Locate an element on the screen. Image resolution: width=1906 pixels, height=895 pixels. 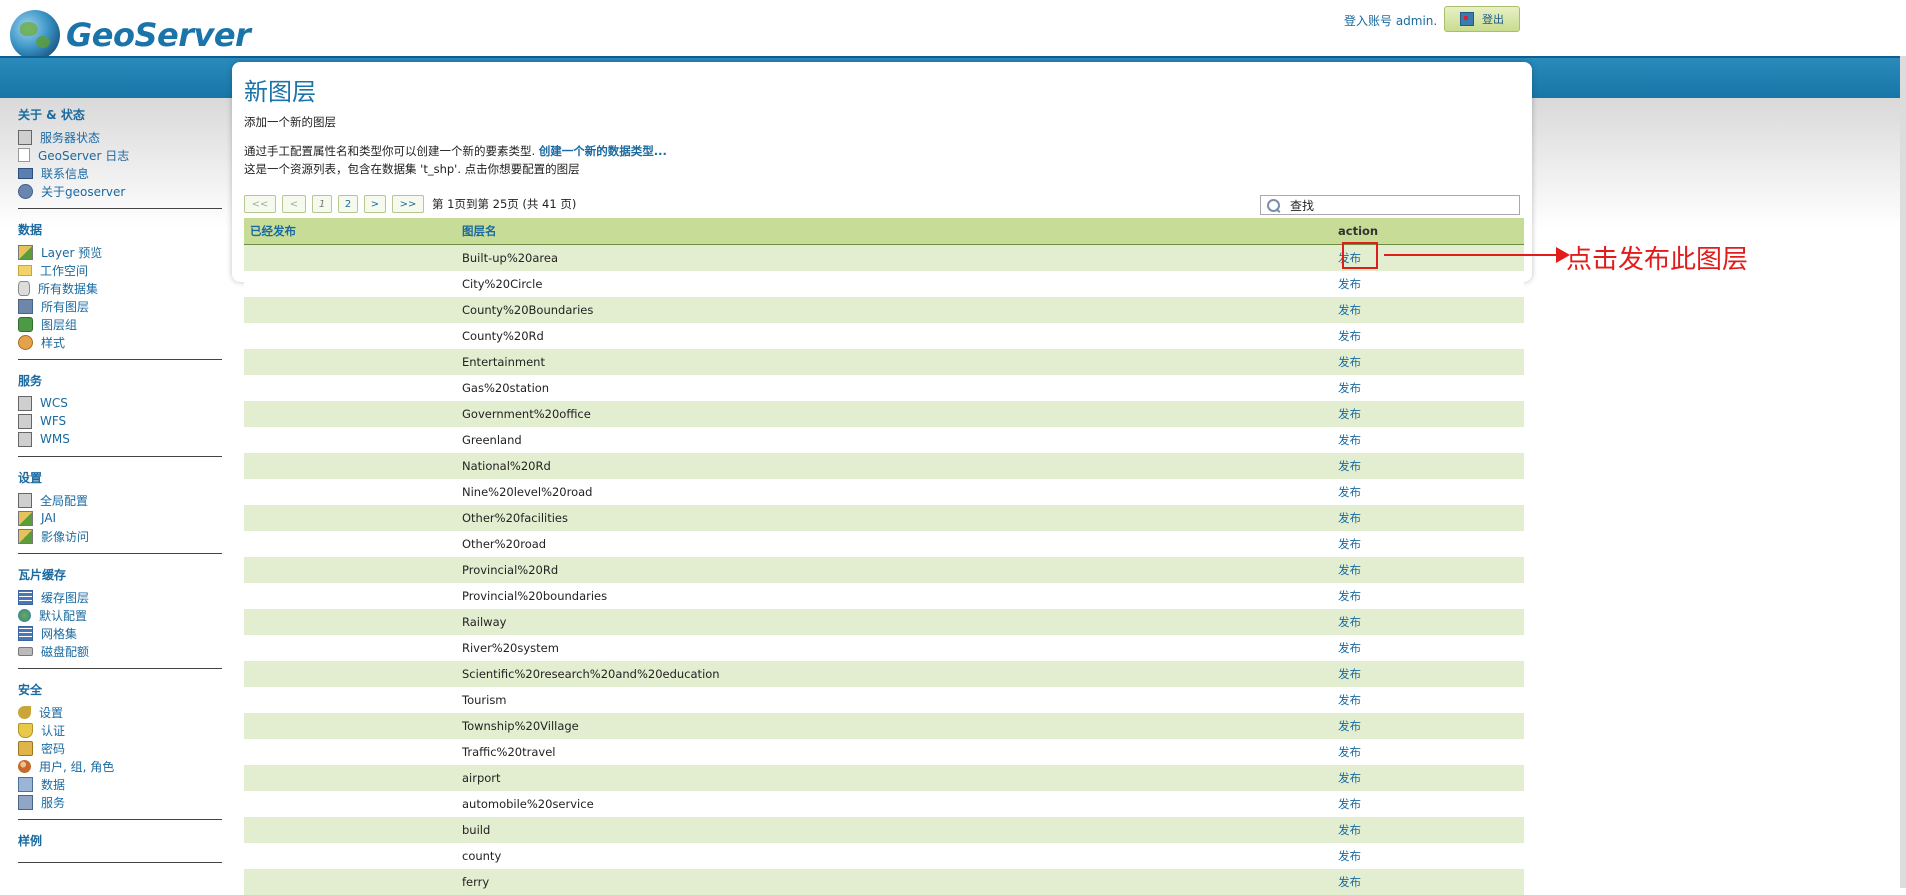
search-box is located at coordinates (1390, 205).